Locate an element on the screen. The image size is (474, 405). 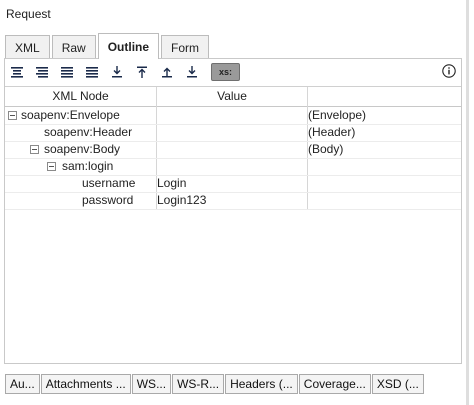
node-value: Login is located at coordinates (171, 183).